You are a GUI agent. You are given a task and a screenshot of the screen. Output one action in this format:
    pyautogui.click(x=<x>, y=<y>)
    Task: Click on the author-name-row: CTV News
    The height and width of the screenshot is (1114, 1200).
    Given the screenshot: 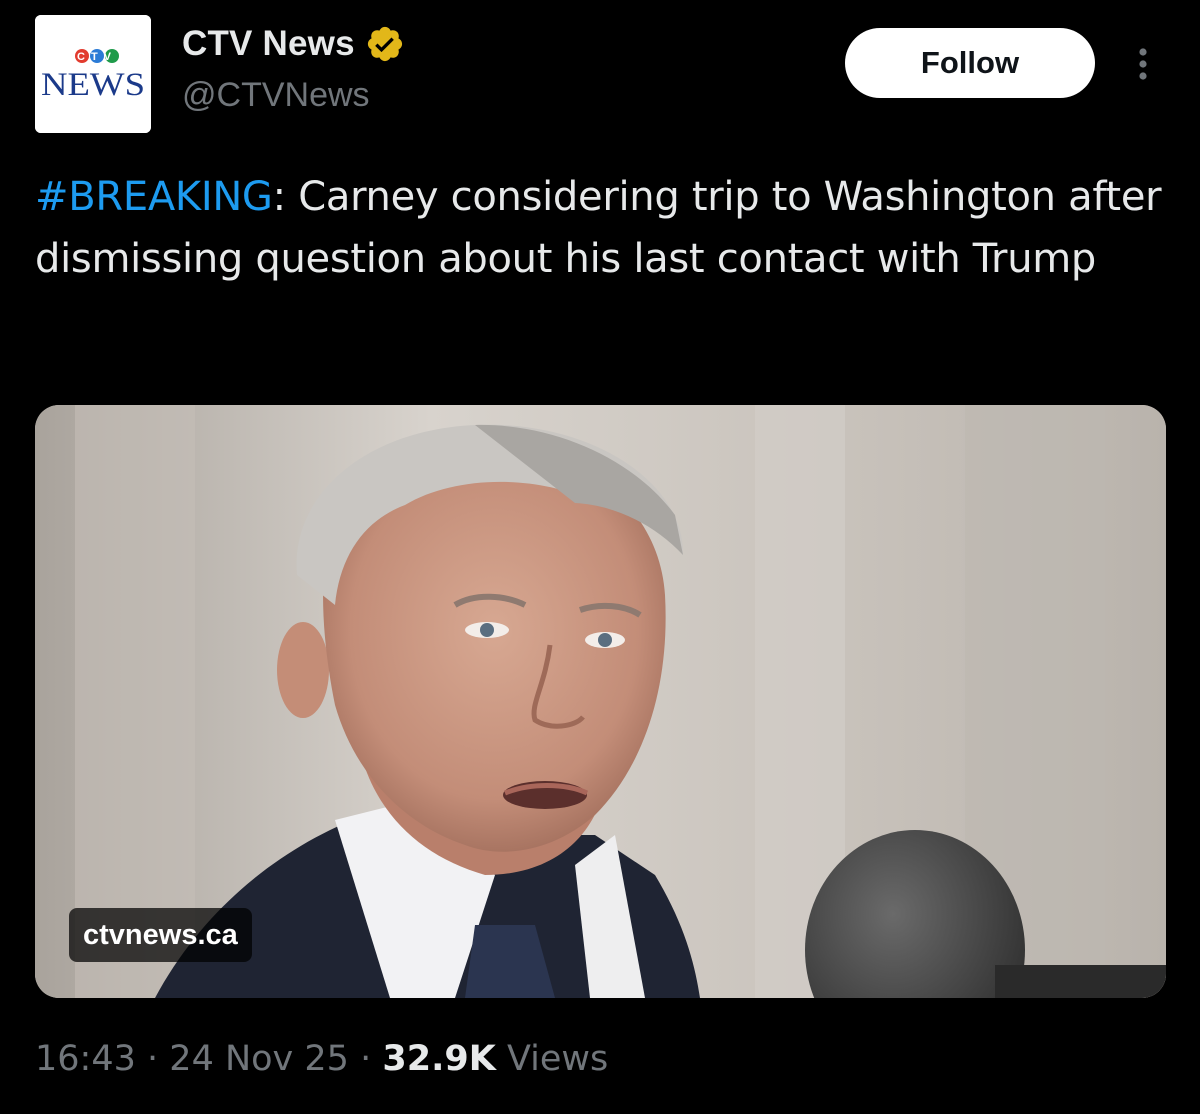 What is the action you would take?
    pyautogui.click(x=293, y=44)
    